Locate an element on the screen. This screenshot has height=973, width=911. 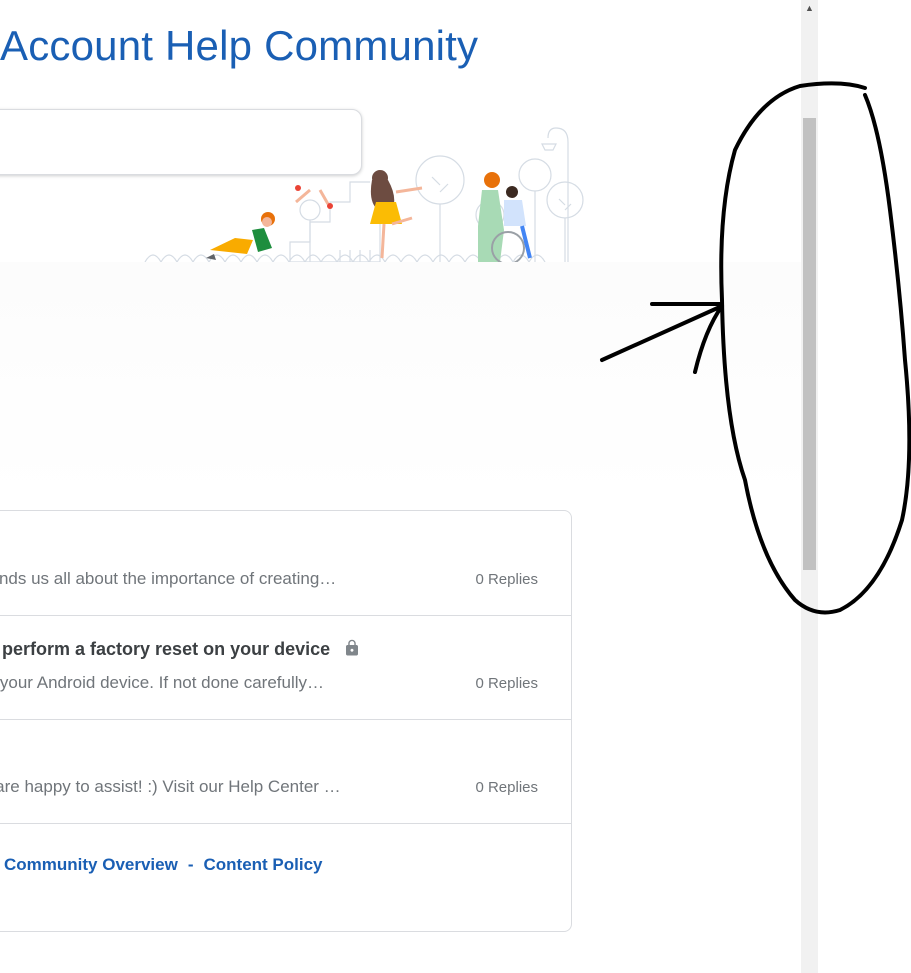
thread-title: ) perform a factory reset on your device is located at coordinates (165, 649).